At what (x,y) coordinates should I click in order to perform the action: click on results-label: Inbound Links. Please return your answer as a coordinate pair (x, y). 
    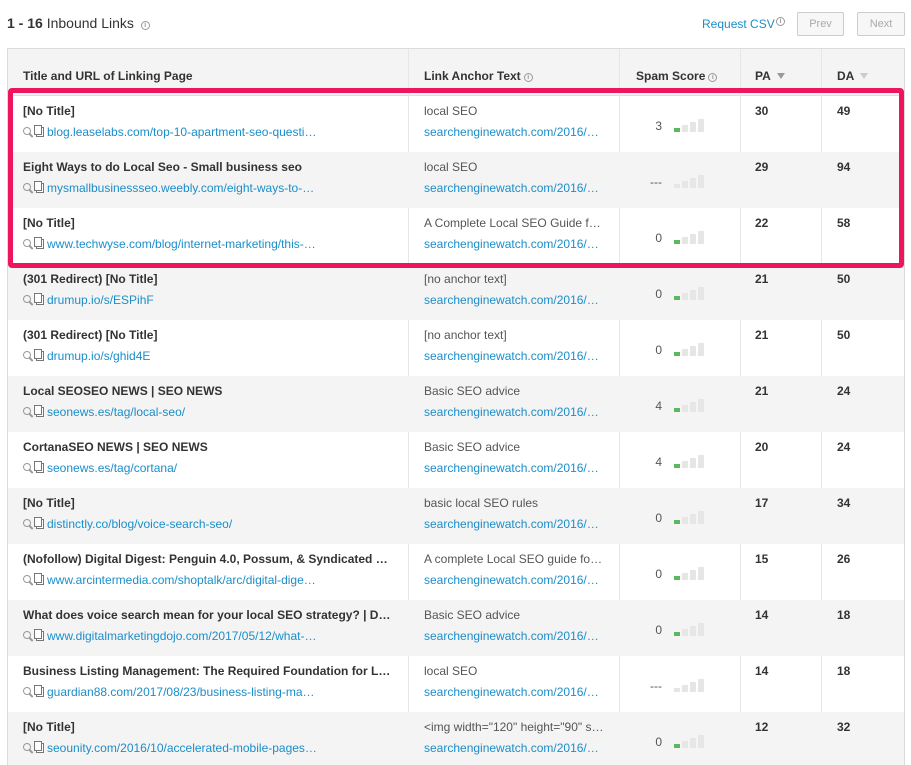
    Looking at the image, I should click on (90, 23).